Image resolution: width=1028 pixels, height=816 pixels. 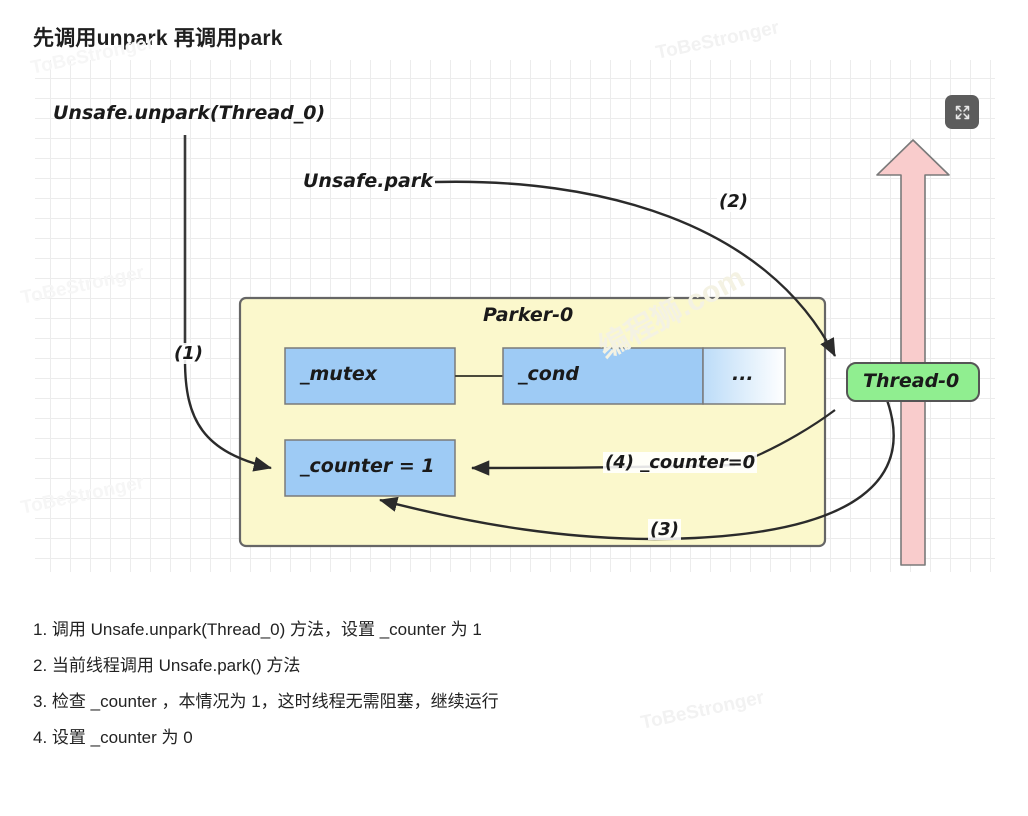 What do you see at coordinates (528, 315) in the screenshot?
I see `parker-title: Parker-0` at bounding box center [528, 315].